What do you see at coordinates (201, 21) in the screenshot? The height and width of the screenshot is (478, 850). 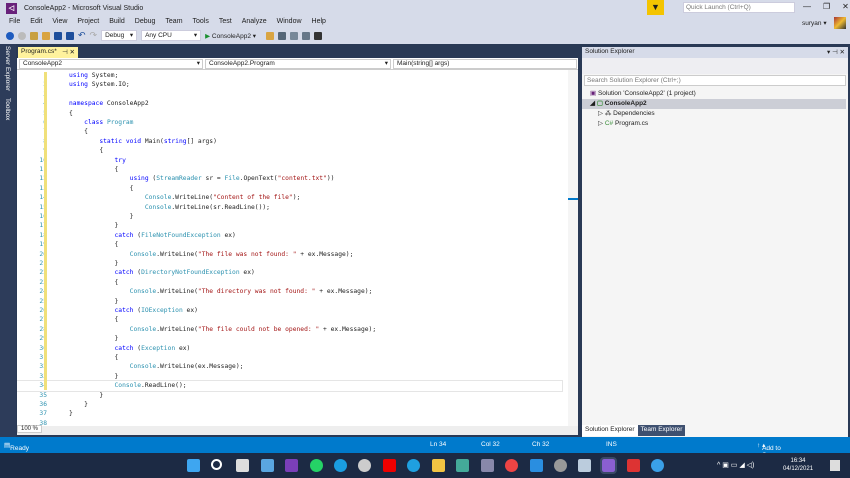 I see `menu-tools: Tools` at bounding box center [201, 21].